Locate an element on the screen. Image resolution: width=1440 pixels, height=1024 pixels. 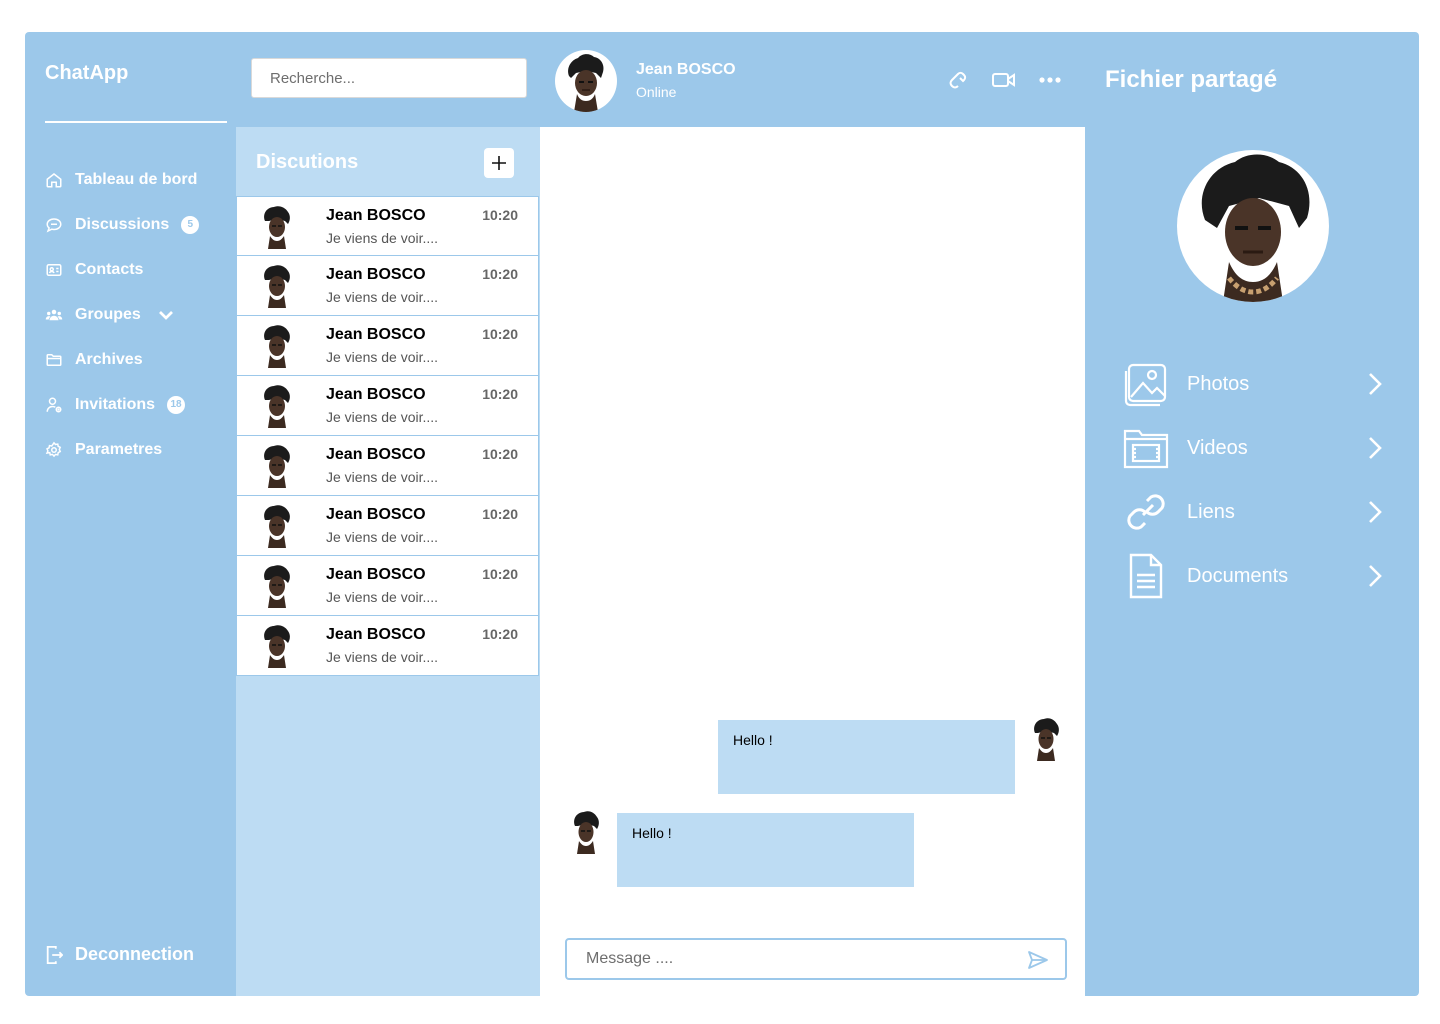
contact-status: Online is located at coordinates (656, 92).